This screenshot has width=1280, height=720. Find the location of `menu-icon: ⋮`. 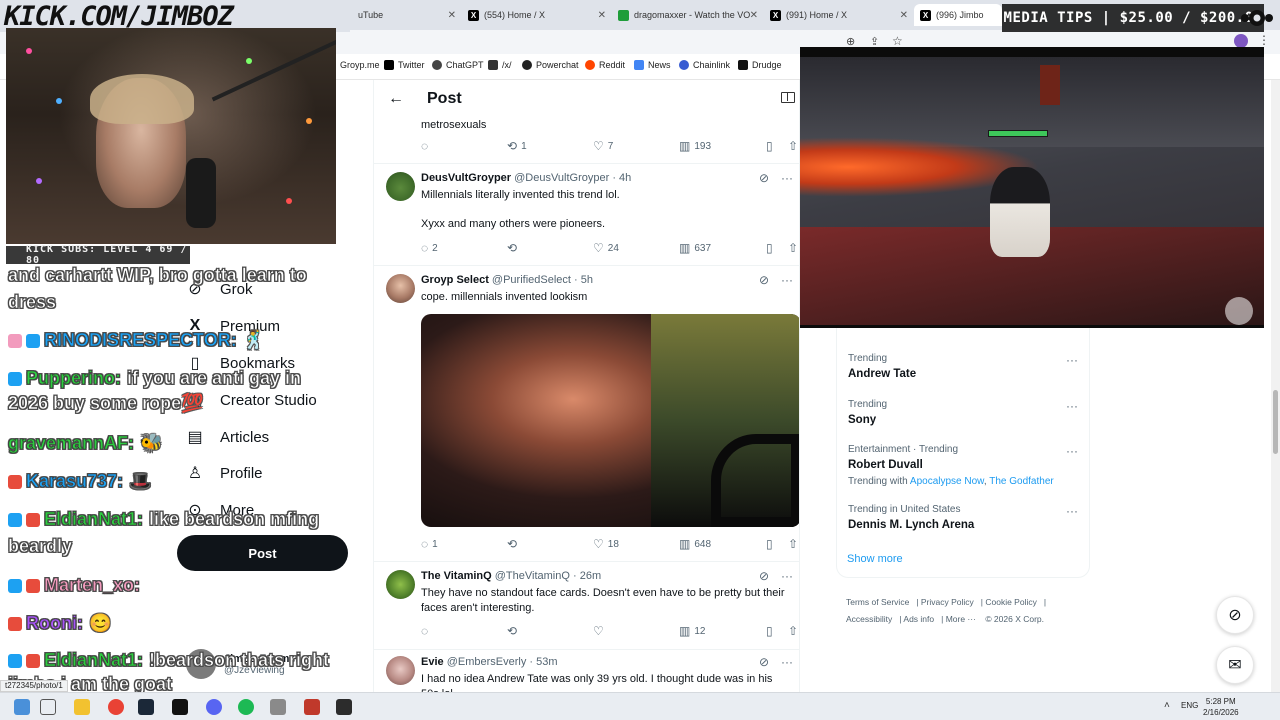

menu-icon: ⋮ is located at coordinates (1264, 40).